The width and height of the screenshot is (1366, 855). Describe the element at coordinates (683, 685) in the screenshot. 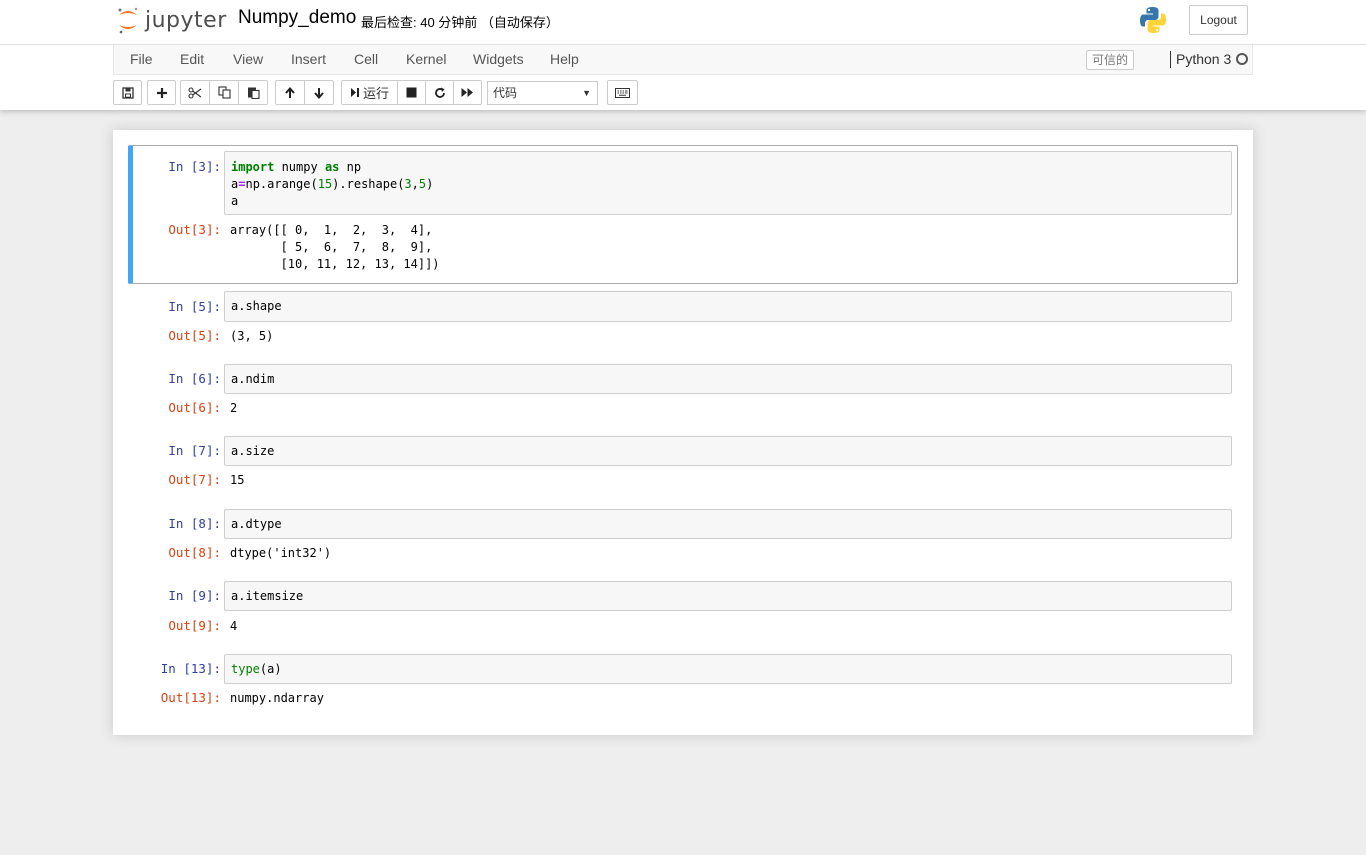

I see `code-cell: In [13]: type(a) Out[13]: numpy.ndarray` at that location.